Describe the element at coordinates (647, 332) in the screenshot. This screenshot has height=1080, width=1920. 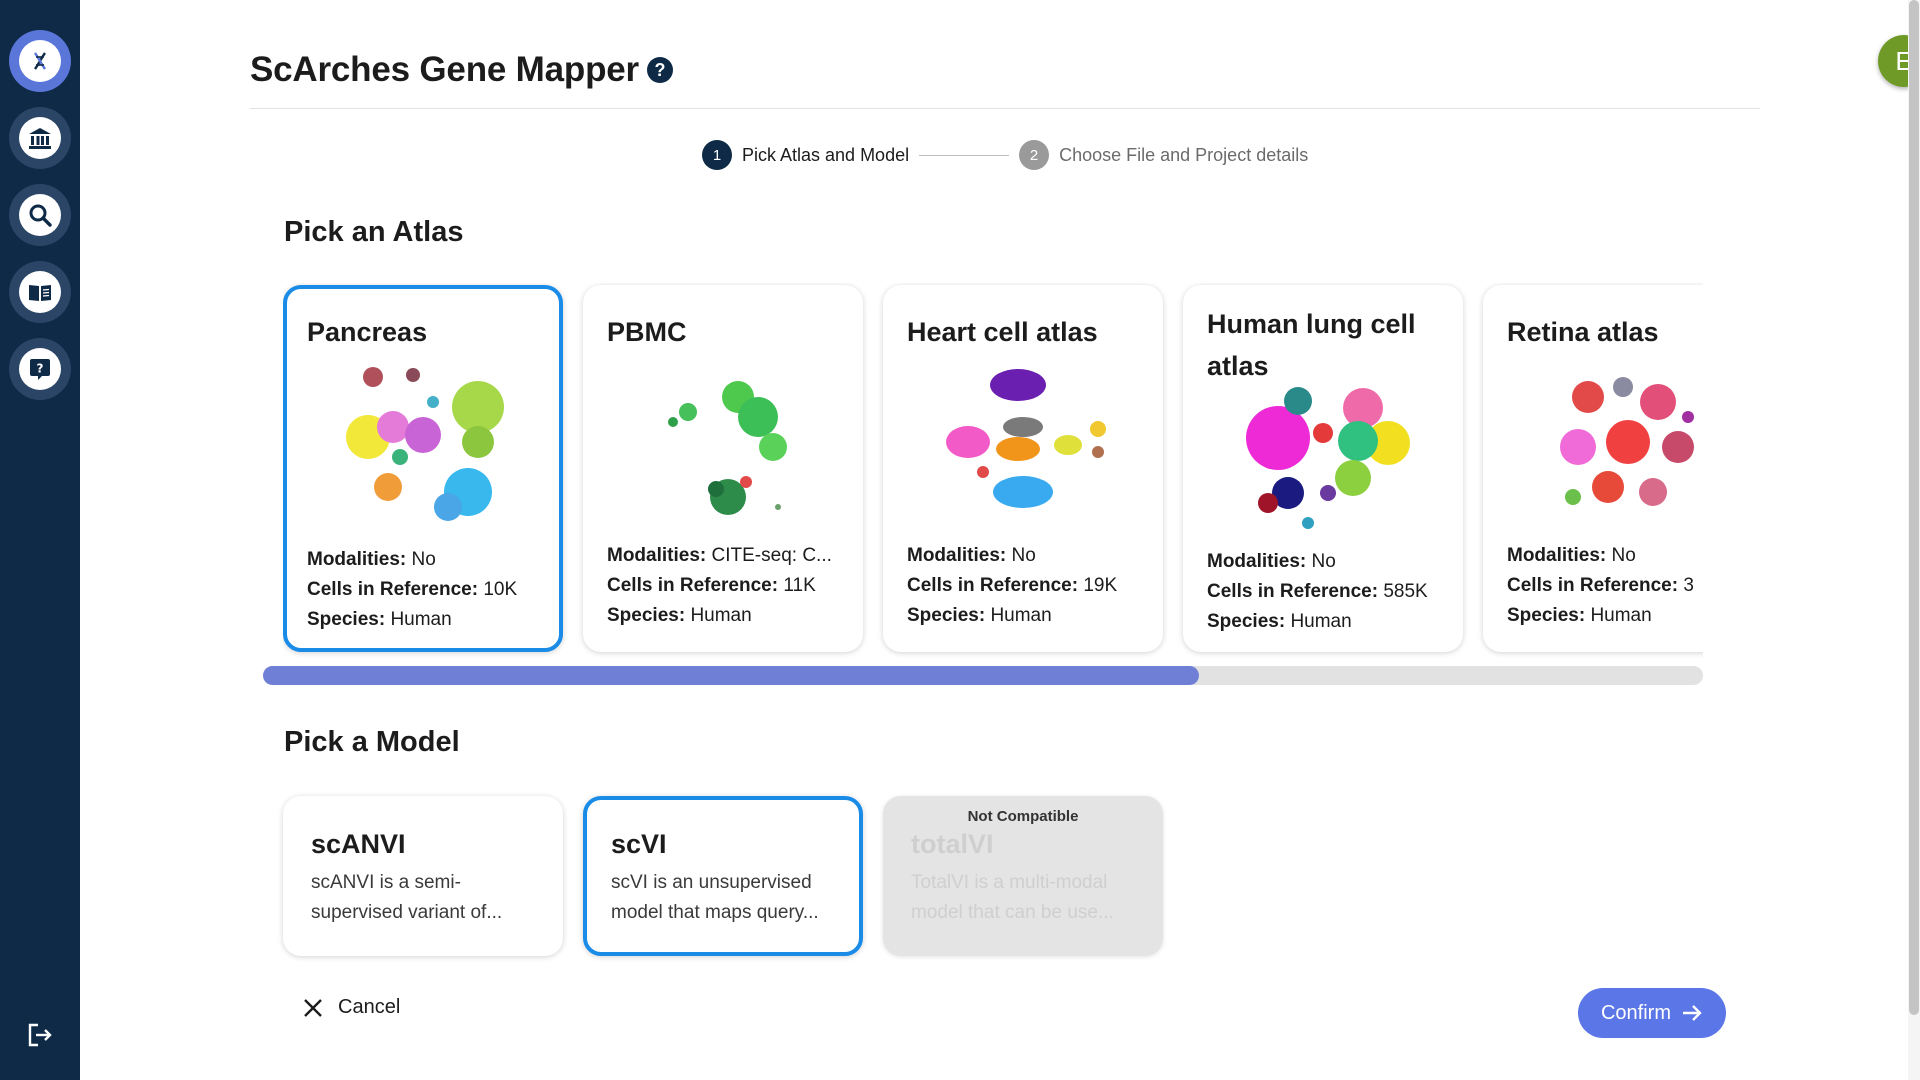
I see `atlas-name: PBMC` at that location.